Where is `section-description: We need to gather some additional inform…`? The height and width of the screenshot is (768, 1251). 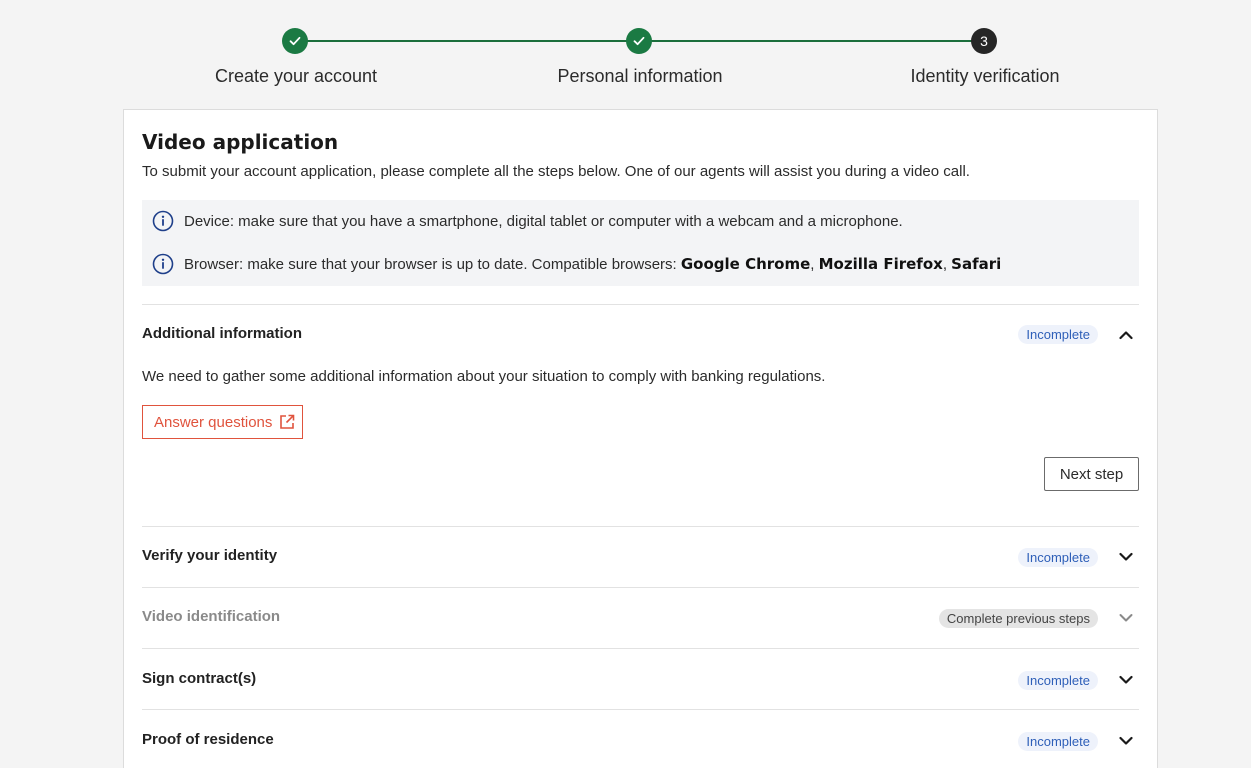
section-description: We need to gather some additional inform… is located at coordinates (484, 376).